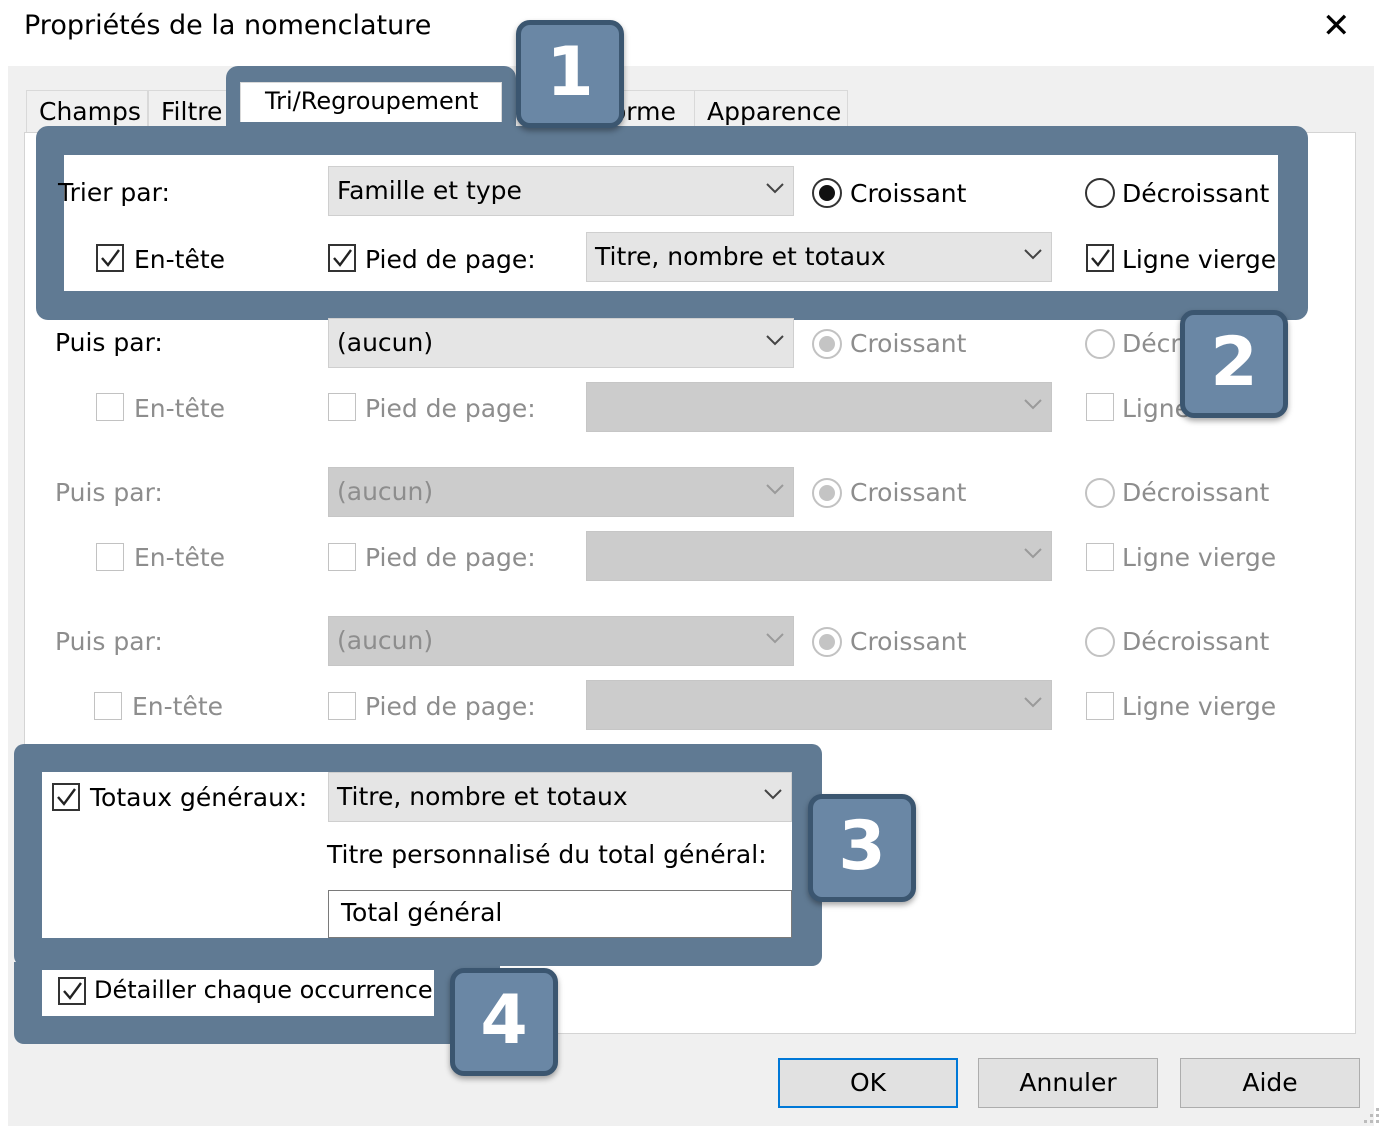 This screenshot has height=1140, width=1392. Describe the element at coordinates (450, 408) in the screenshot. I see `sort2-footer-label: Pied de page:` at that location.